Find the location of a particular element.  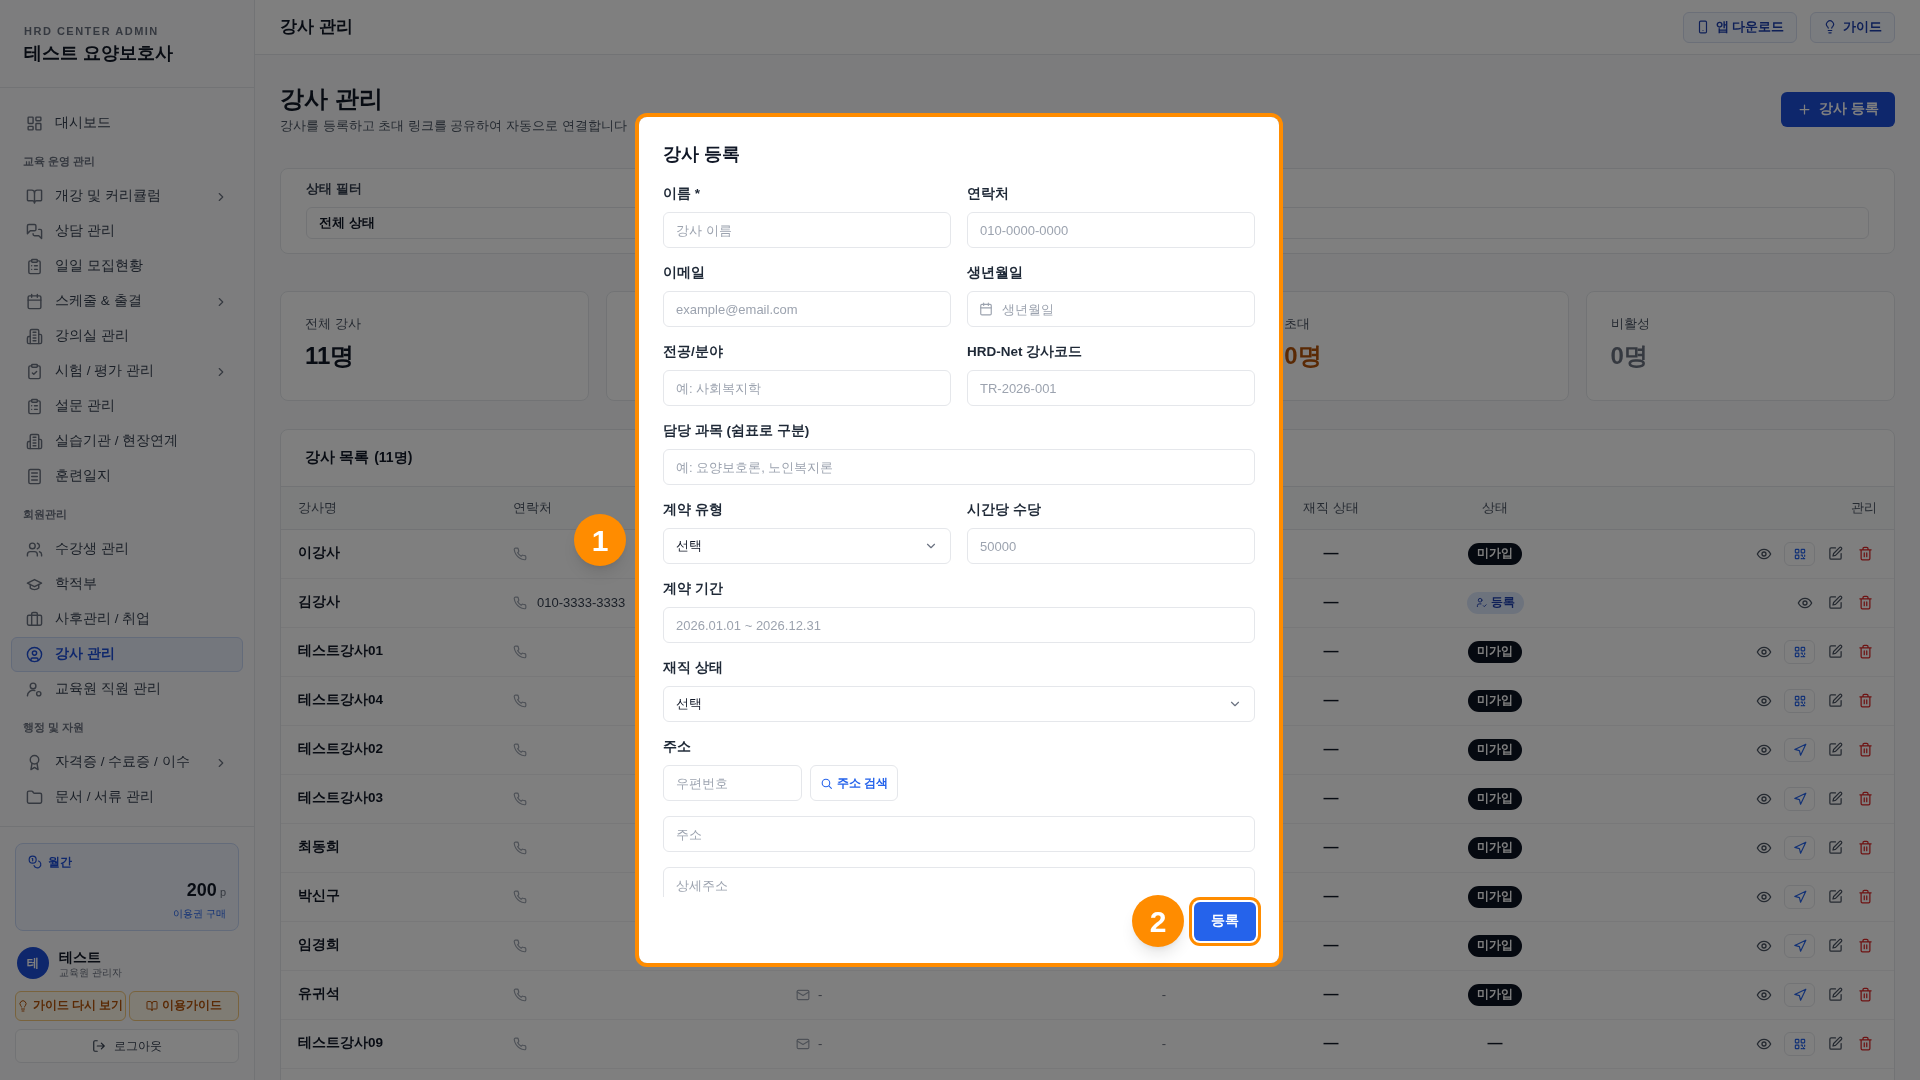

date-field: 생년월일 is located at coordinates (1111, 309).